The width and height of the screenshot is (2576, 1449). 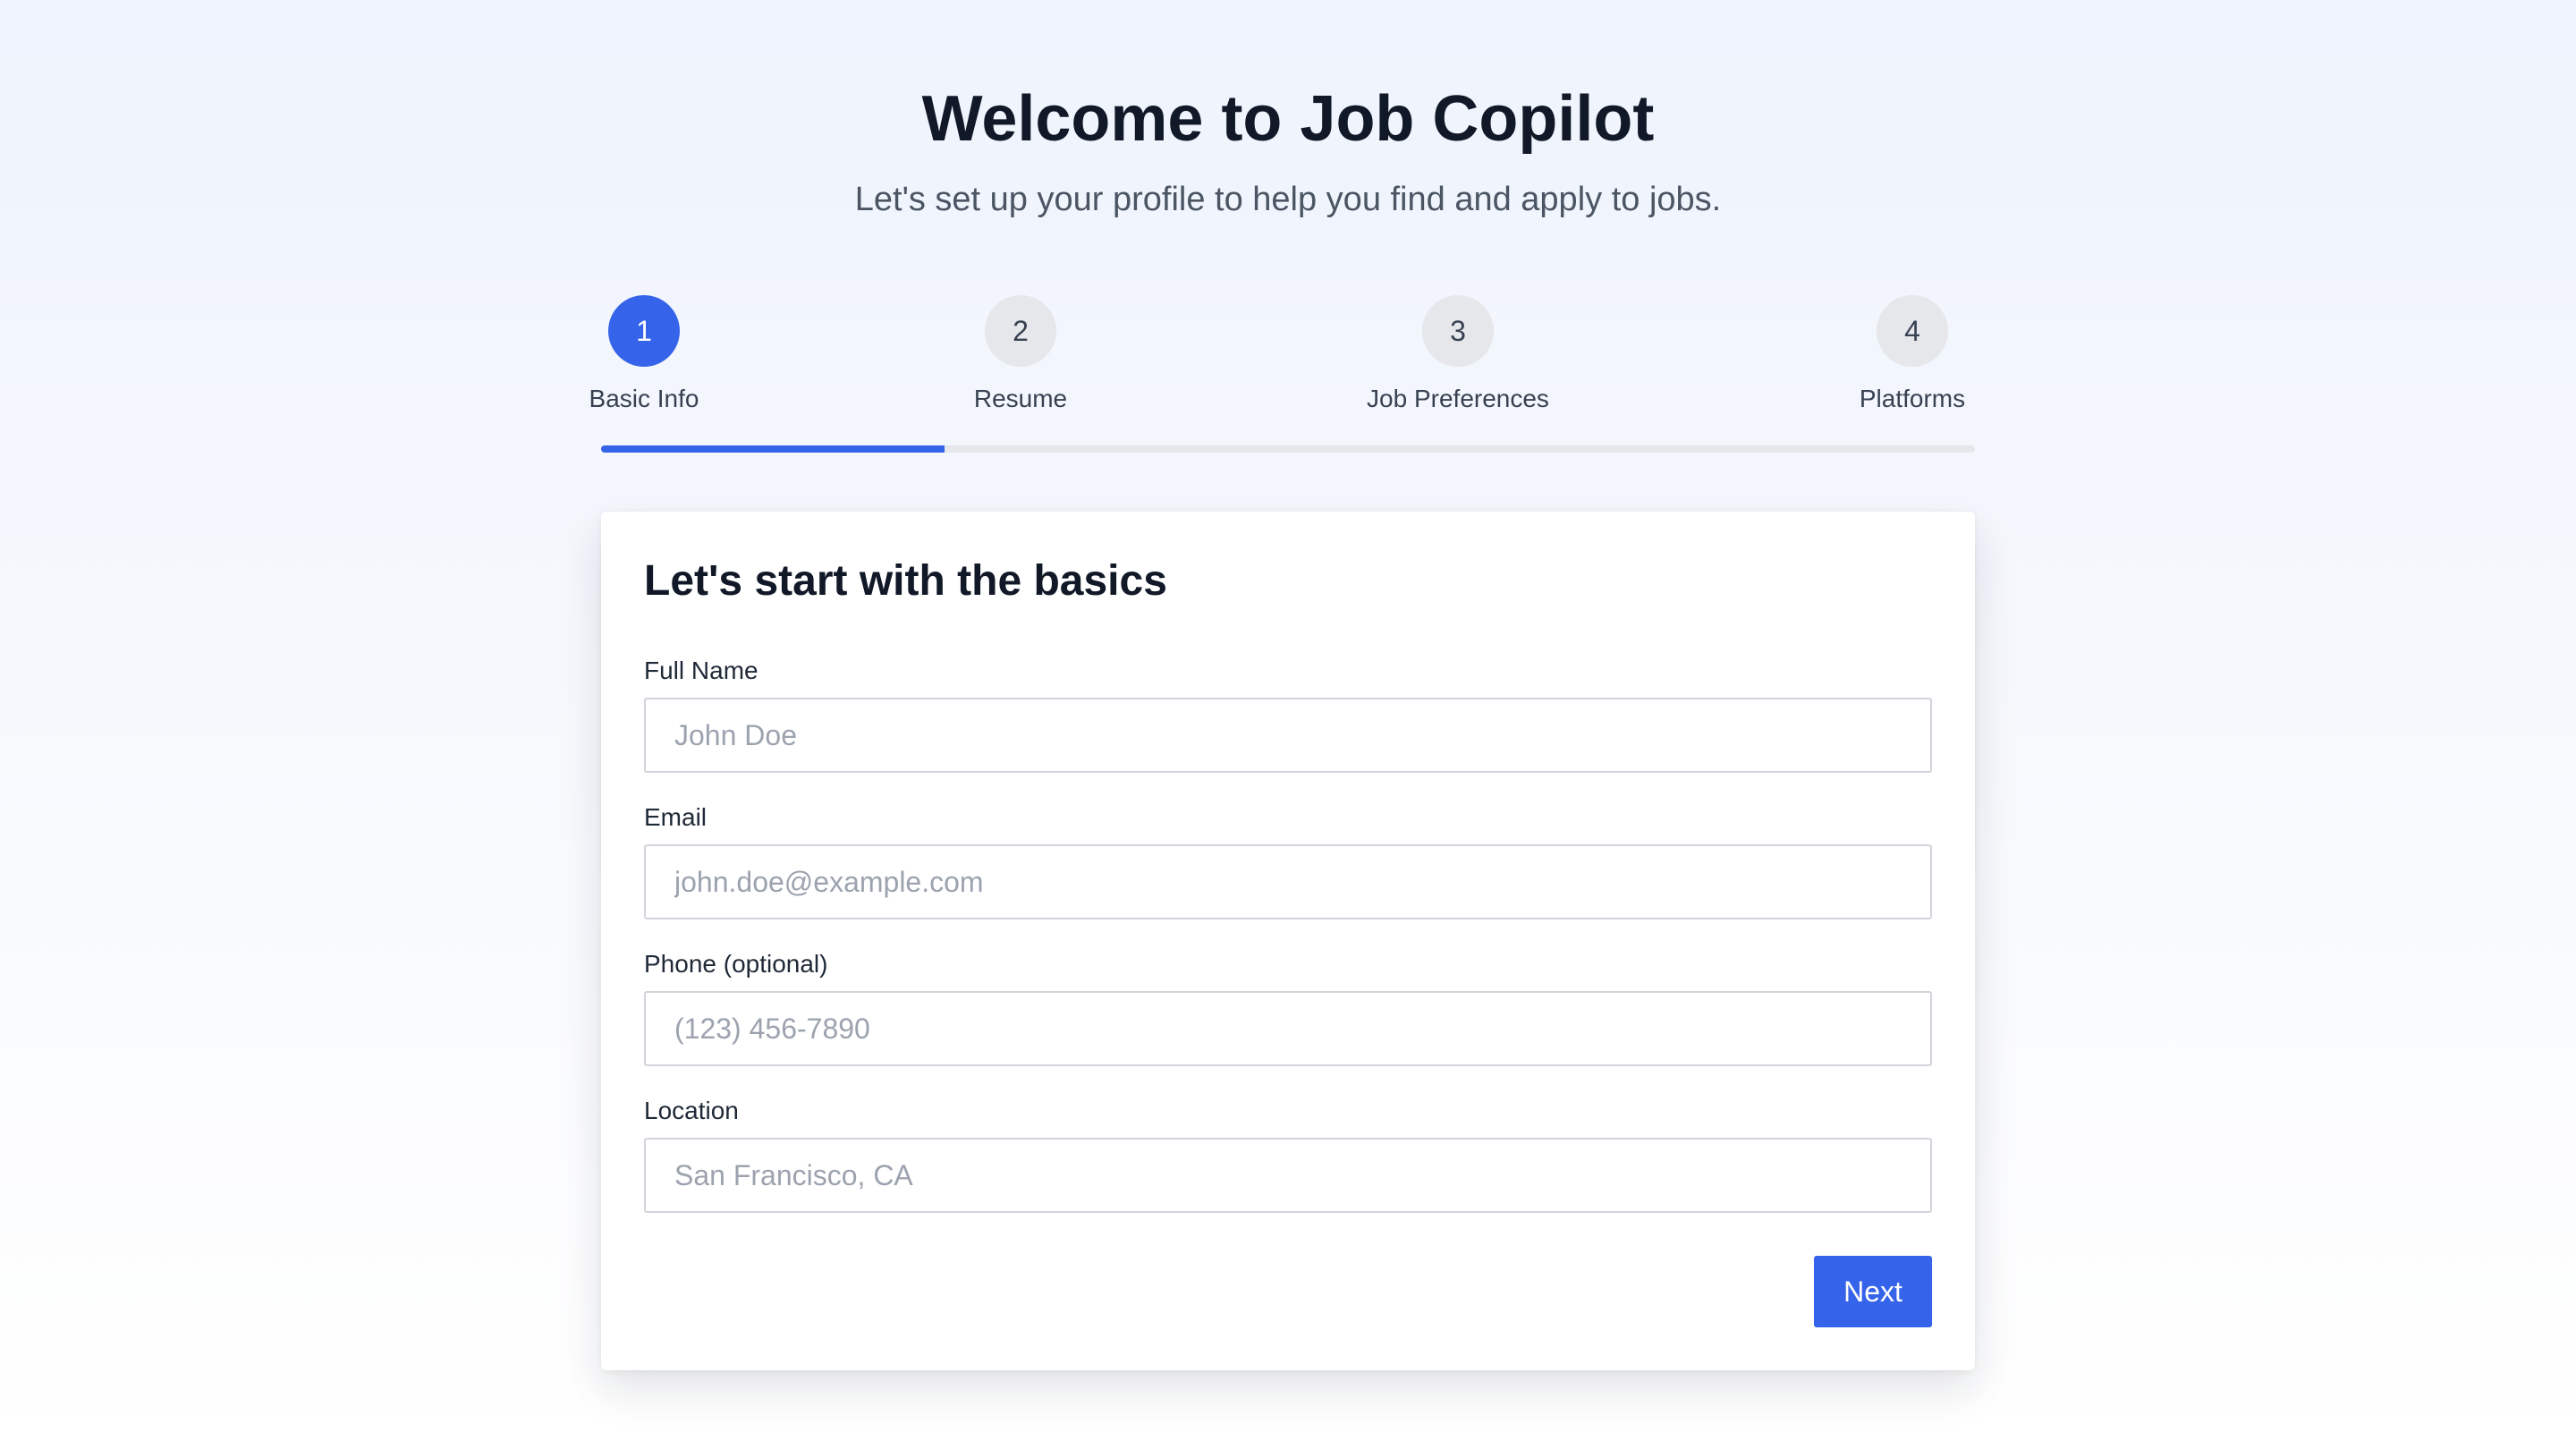 What do you see at coordinates (1912, 398) in the screenshot?
I see `step-label: Platforms` at bounding box center [1912, 398].